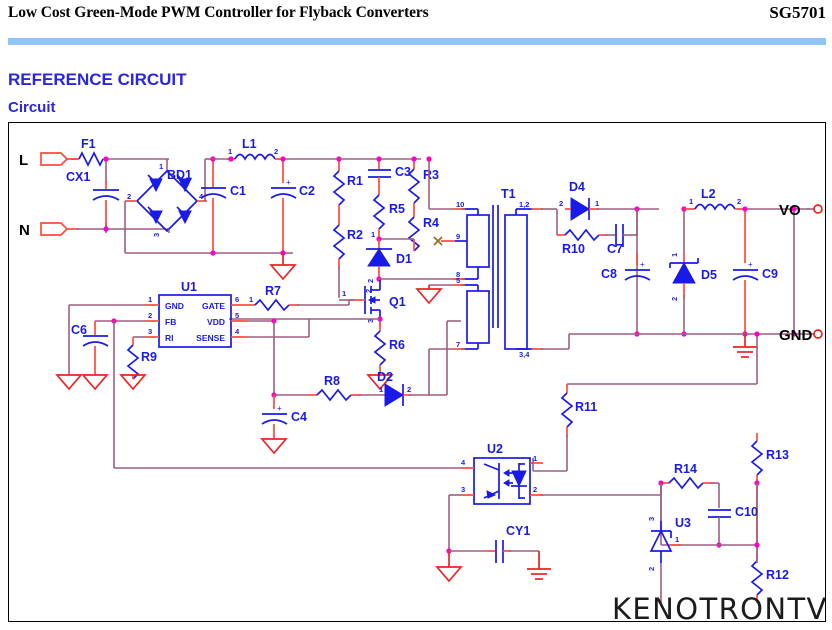 The width and height of the screenshot is (832, 630). Describe the element at coordinates (170, 322) in the screenshot. I see `u1-pin-2-name: FB` at that location.